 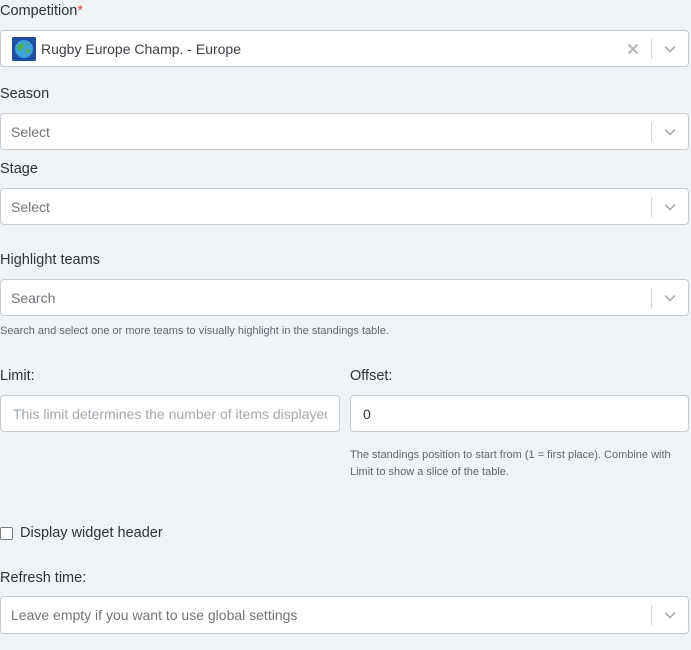 I want to click on display-header-label: Display widget header, so click(x=91, y=533).